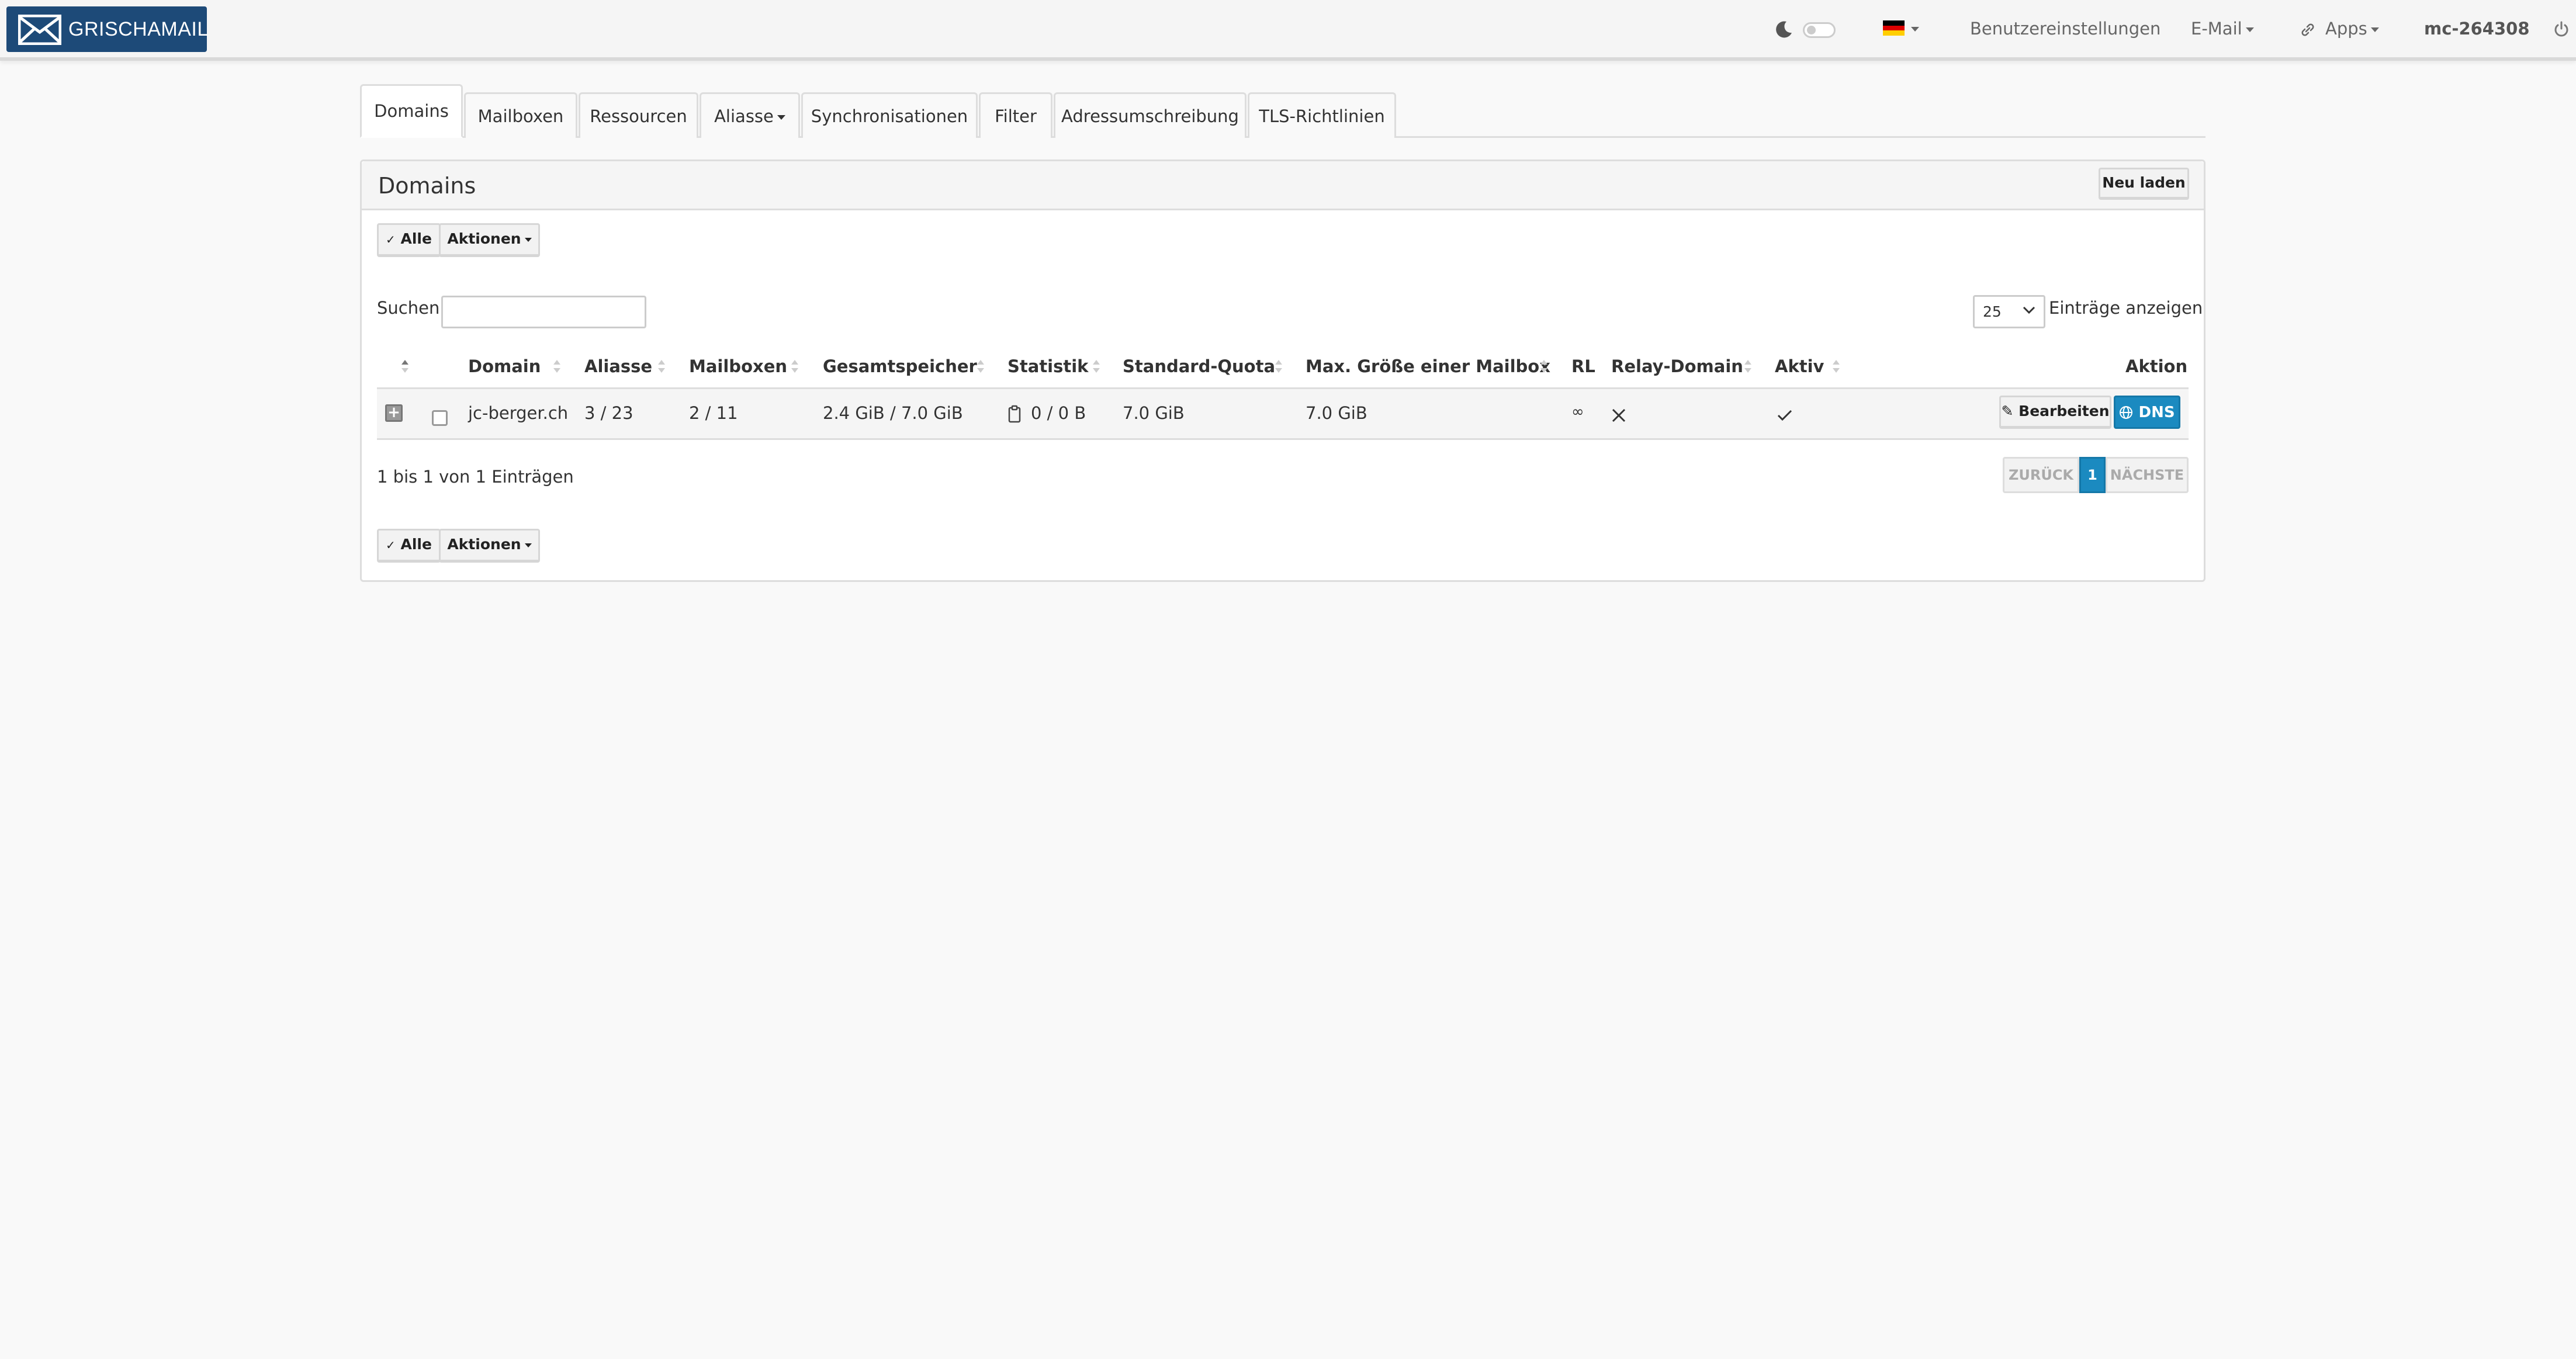  I want to click on col-max-mailbox-size: Max. Größe einer Mailbox, so click(1428, 366).